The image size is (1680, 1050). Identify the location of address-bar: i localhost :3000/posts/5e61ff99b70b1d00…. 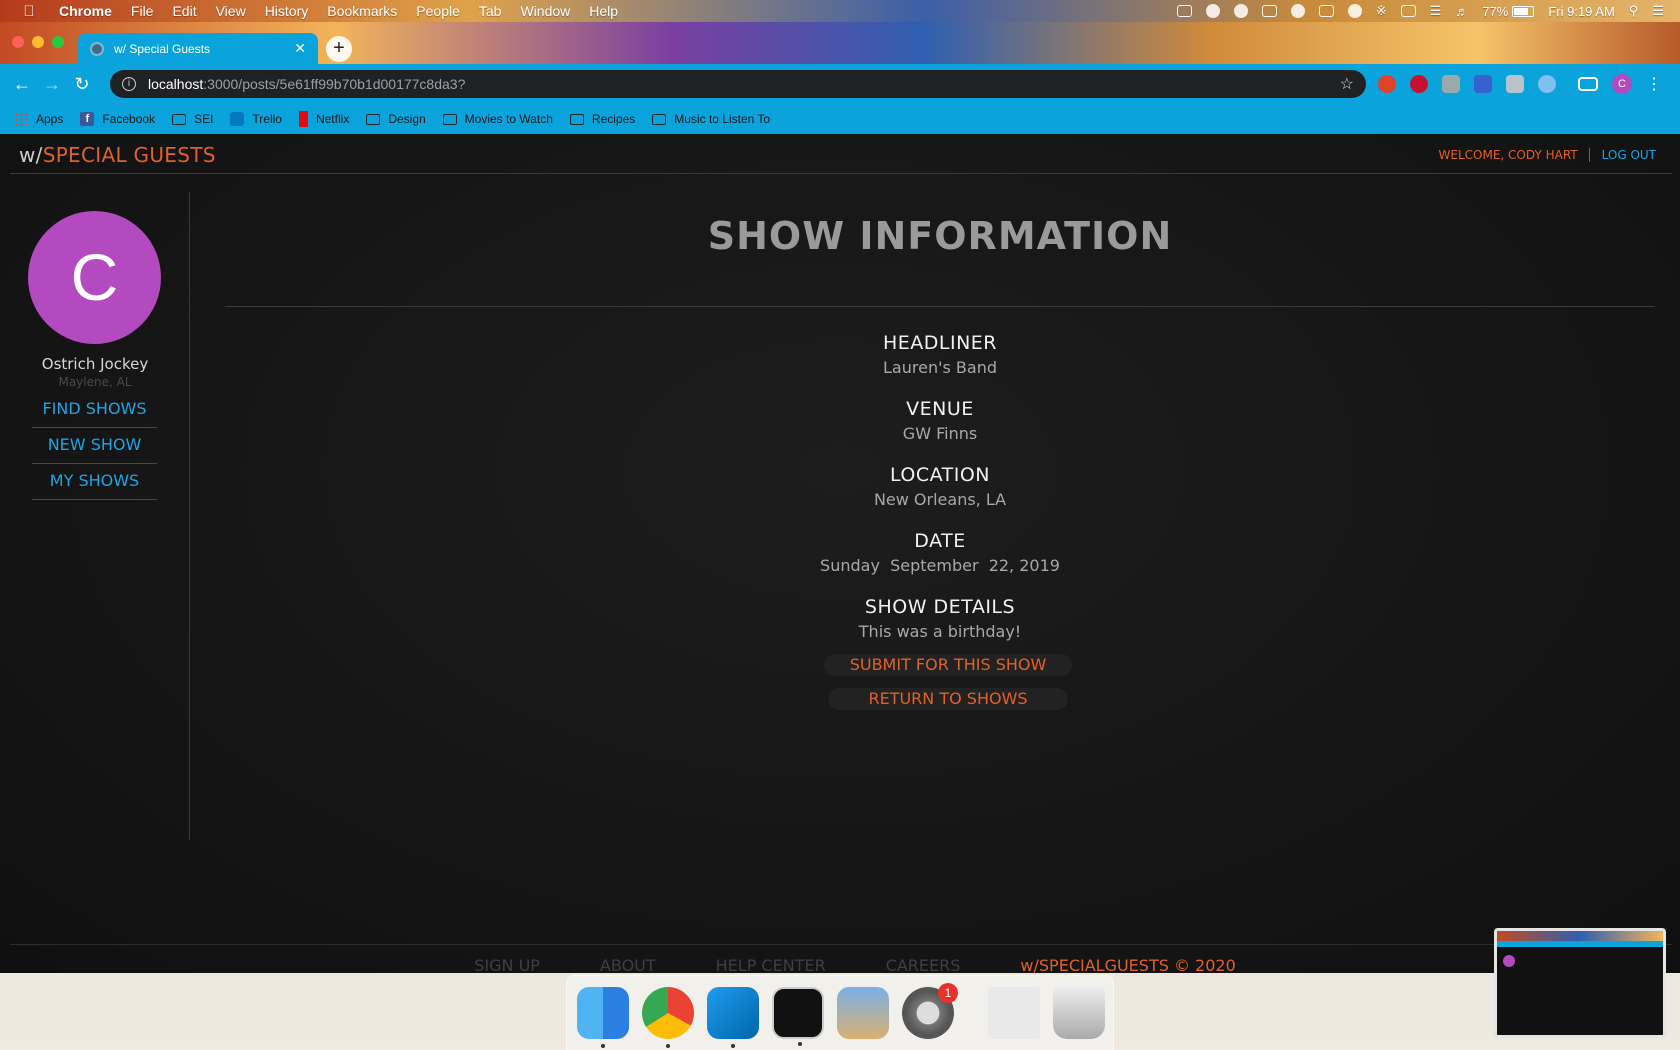
(738, 84).